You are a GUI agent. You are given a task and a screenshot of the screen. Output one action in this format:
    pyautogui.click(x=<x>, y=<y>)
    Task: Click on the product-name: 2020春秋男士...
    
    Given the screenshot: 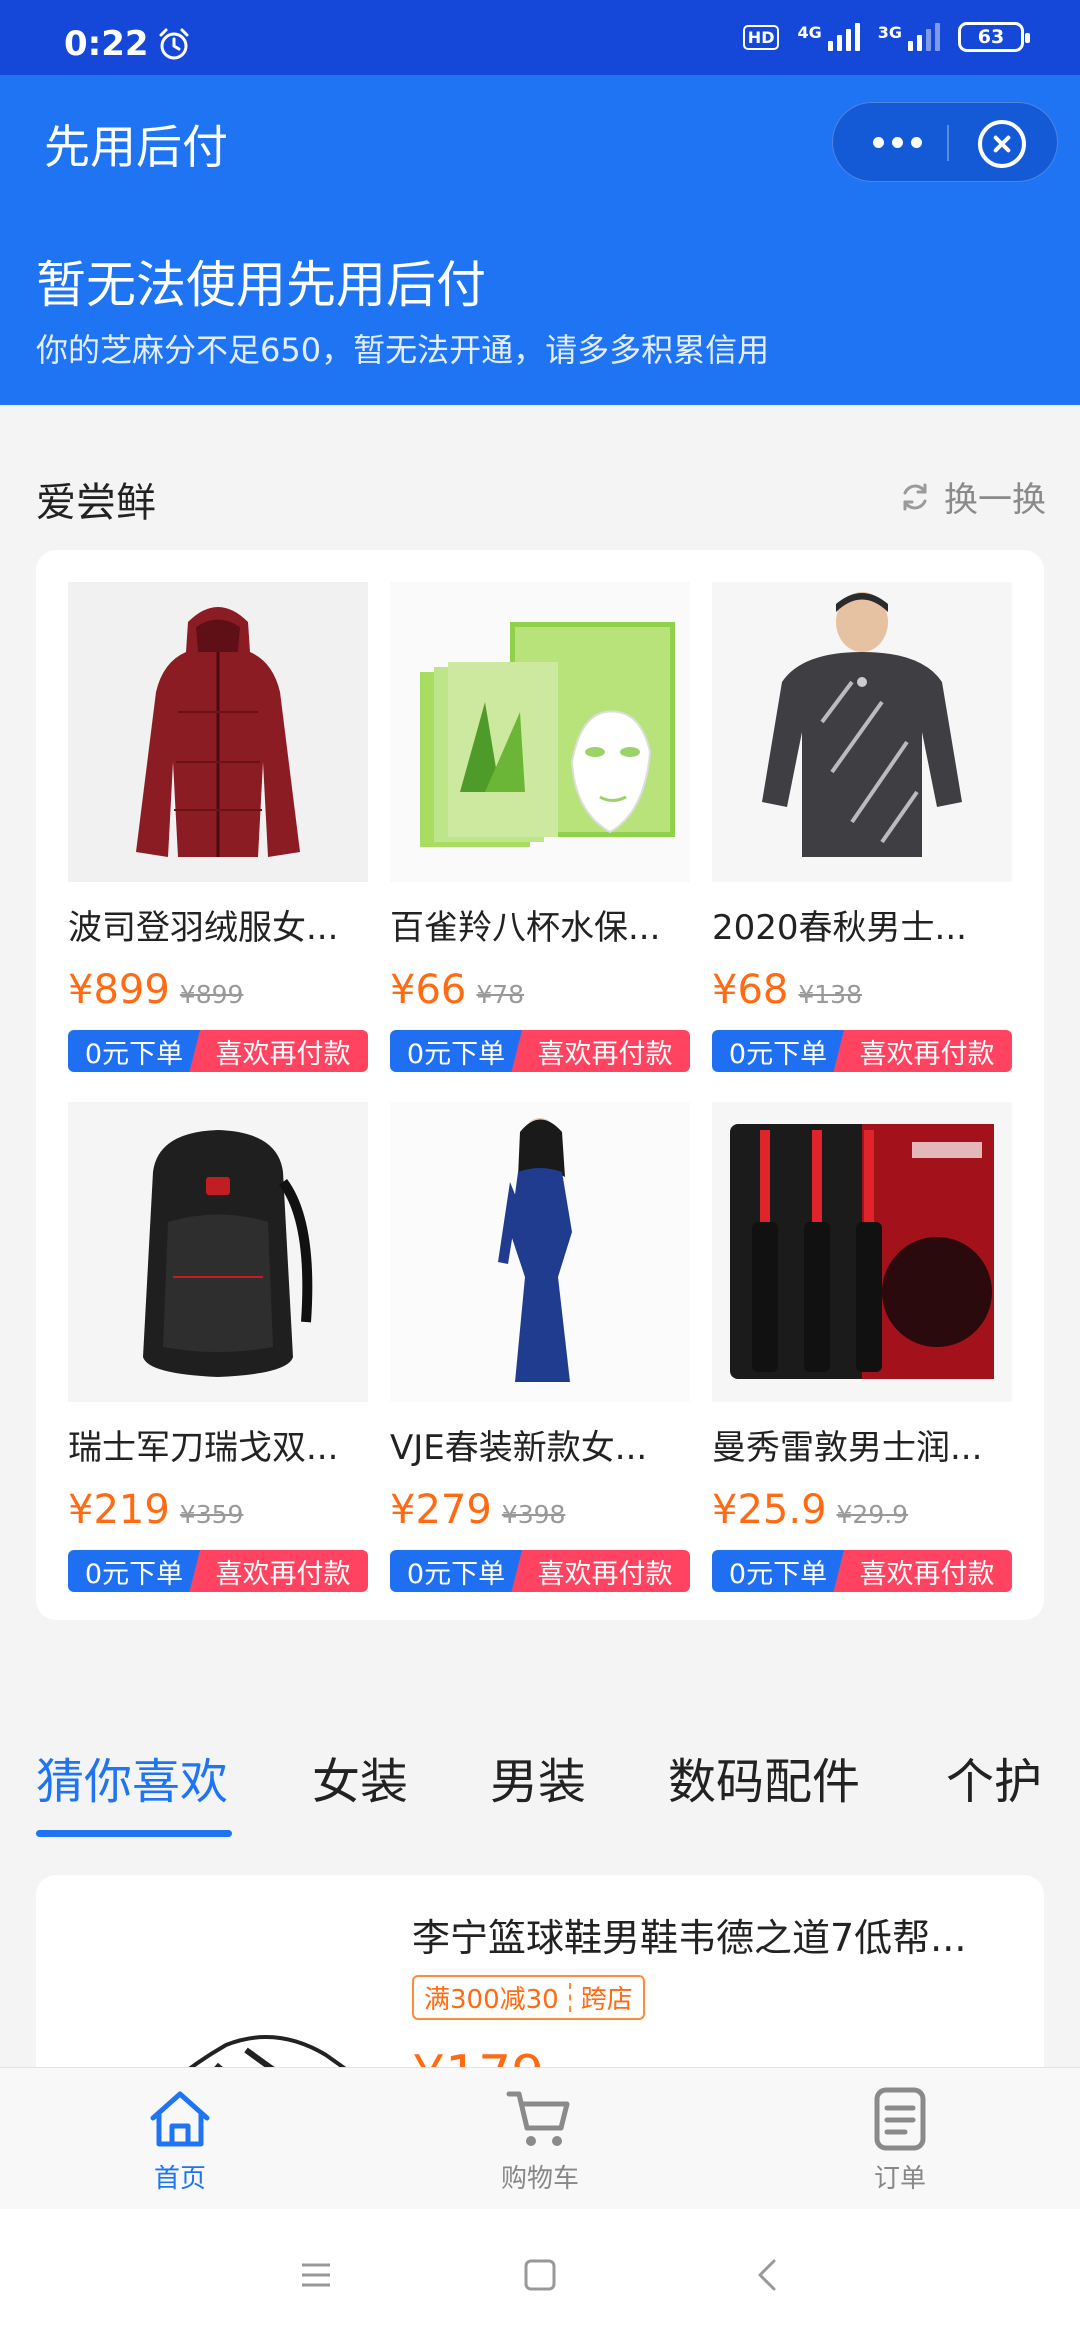 What is the action you would take?
    pyautogui.click(x=839, y=928)
    